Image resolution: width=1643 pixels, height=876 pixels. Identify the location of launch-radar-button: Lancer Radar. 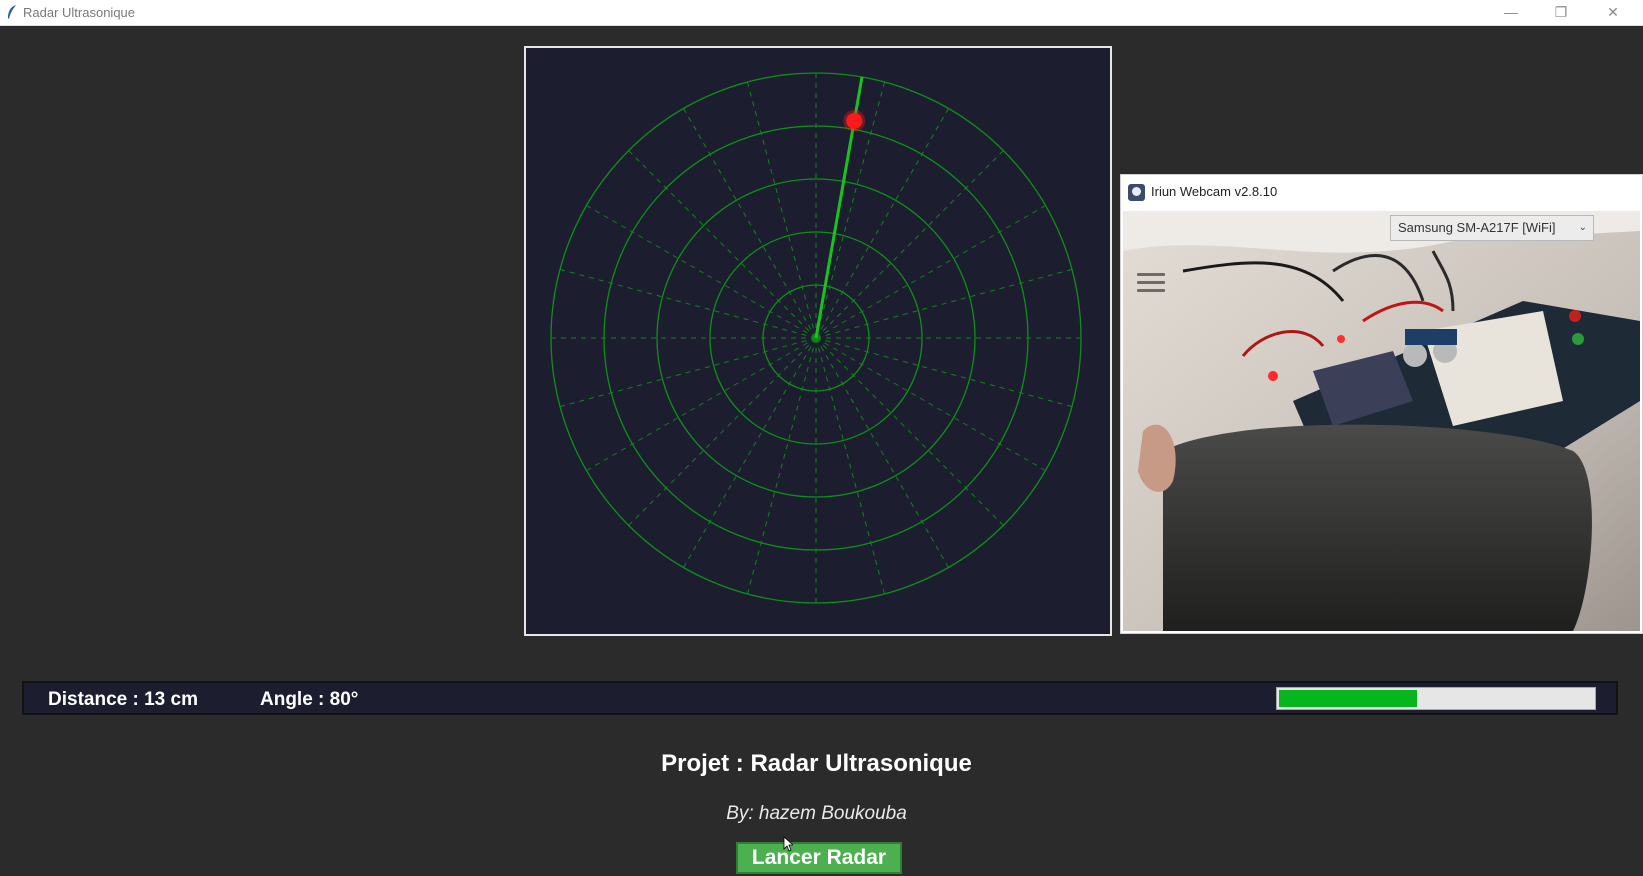
(819, 858).